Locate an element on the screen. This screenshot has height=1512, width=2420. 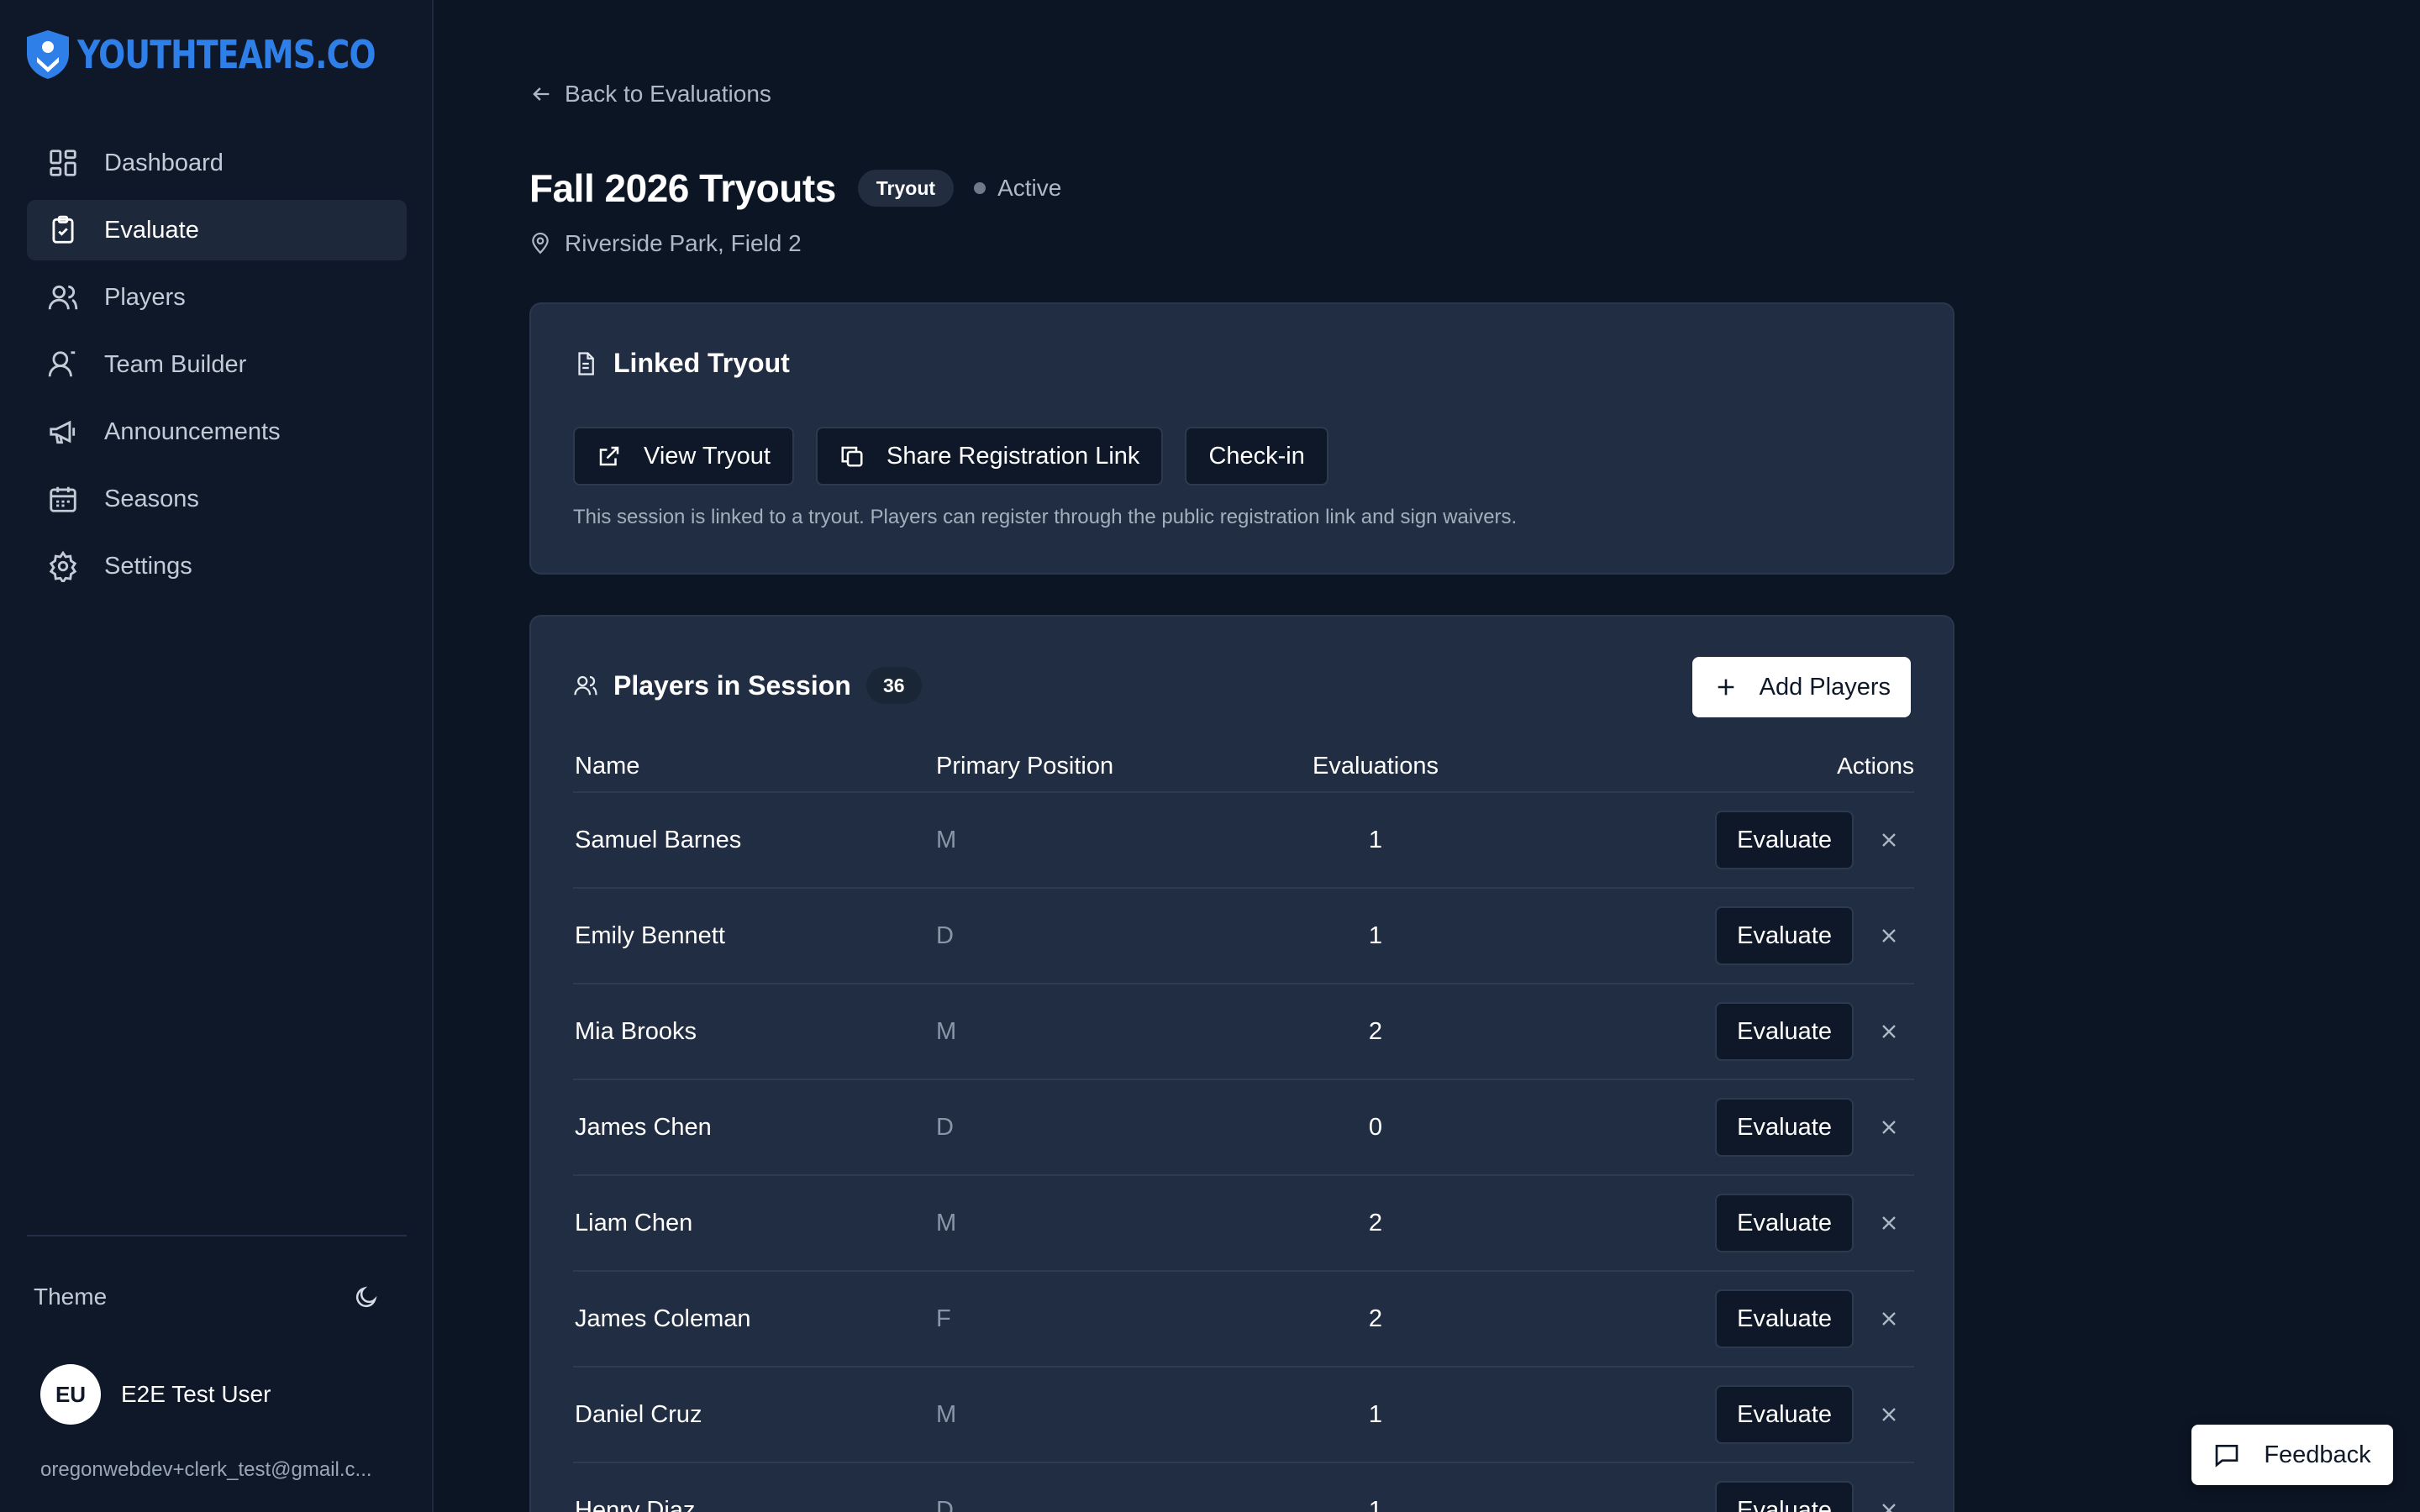
table-row: Emily Bennett D 1 Evaluate is located at coordinates (1243, 936).